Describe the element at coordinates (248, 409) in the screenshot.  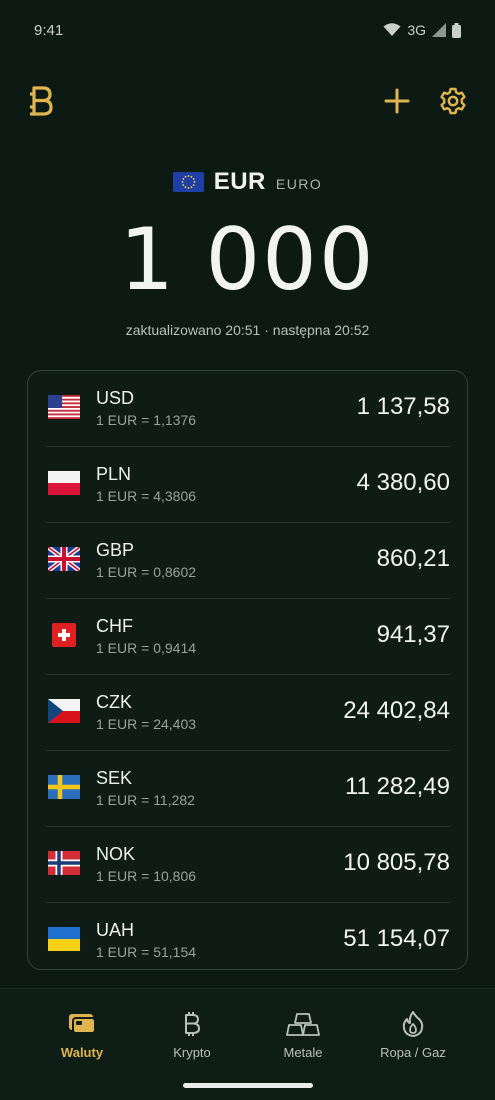
I see `rate-row-usd: USD 1 EUR = 1,1376 1 137,58` at that location.